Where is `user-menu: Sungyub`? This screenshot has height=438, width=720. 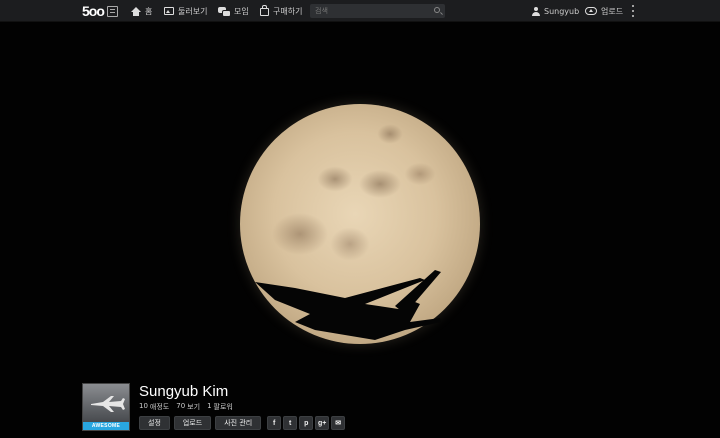
user-menu: Sungyub is located at coordinates (555, 11).